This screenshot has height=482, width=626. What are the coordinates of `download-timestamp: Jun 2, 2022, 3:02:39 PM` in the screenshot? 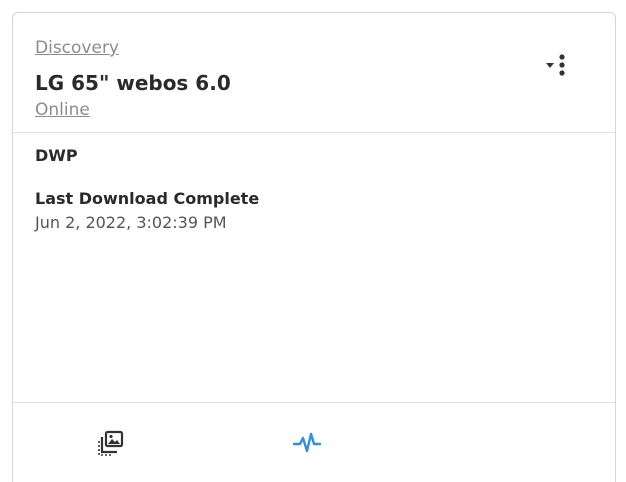 It's located at (131, 222).